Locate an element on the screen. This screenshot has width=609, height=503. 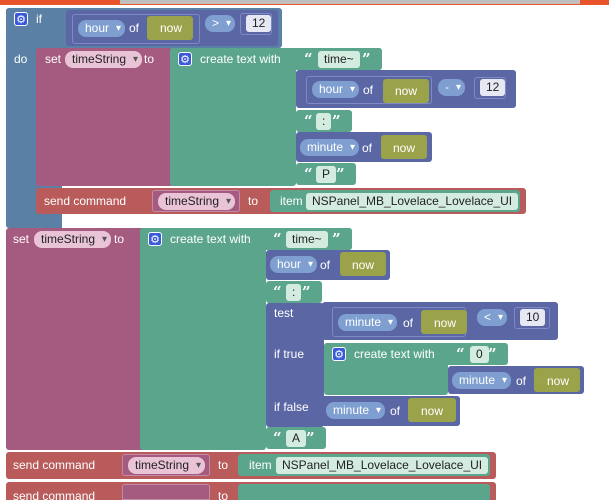
number-field-10: 10 is located at coordinates (533, 317).